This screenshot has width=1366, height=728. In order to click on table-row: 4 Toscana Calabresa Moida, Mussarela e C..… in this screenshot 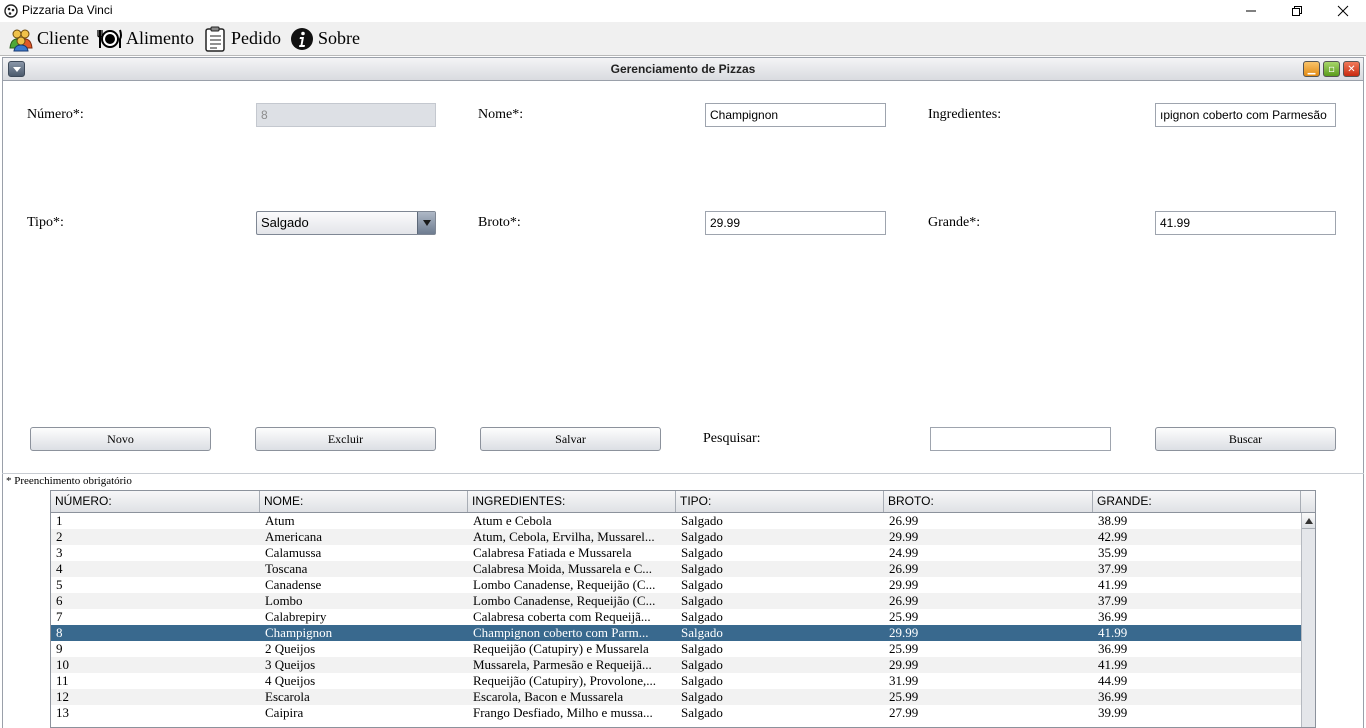, I will do `click(676, 569)`.